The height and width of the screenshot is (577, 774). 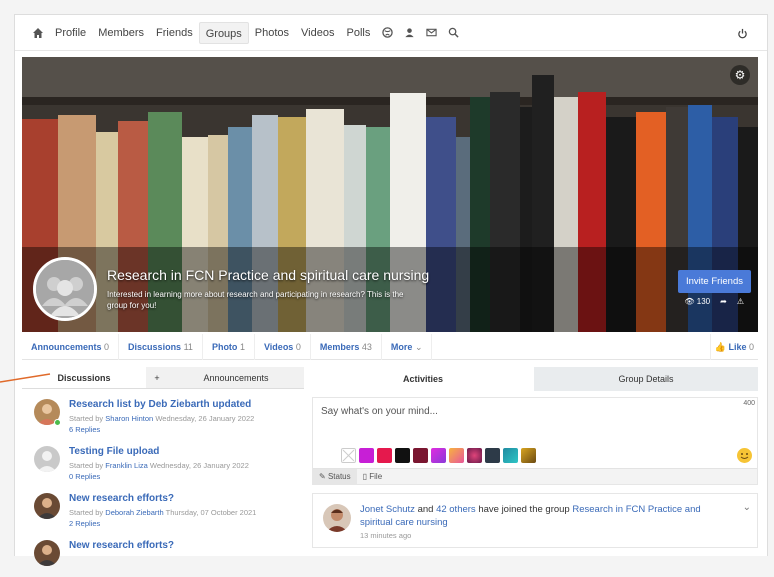 What do you see at coordinates (358, 33) in the screenshot?
I see `nav-polls: Polls` at bounding box center [358, 33].